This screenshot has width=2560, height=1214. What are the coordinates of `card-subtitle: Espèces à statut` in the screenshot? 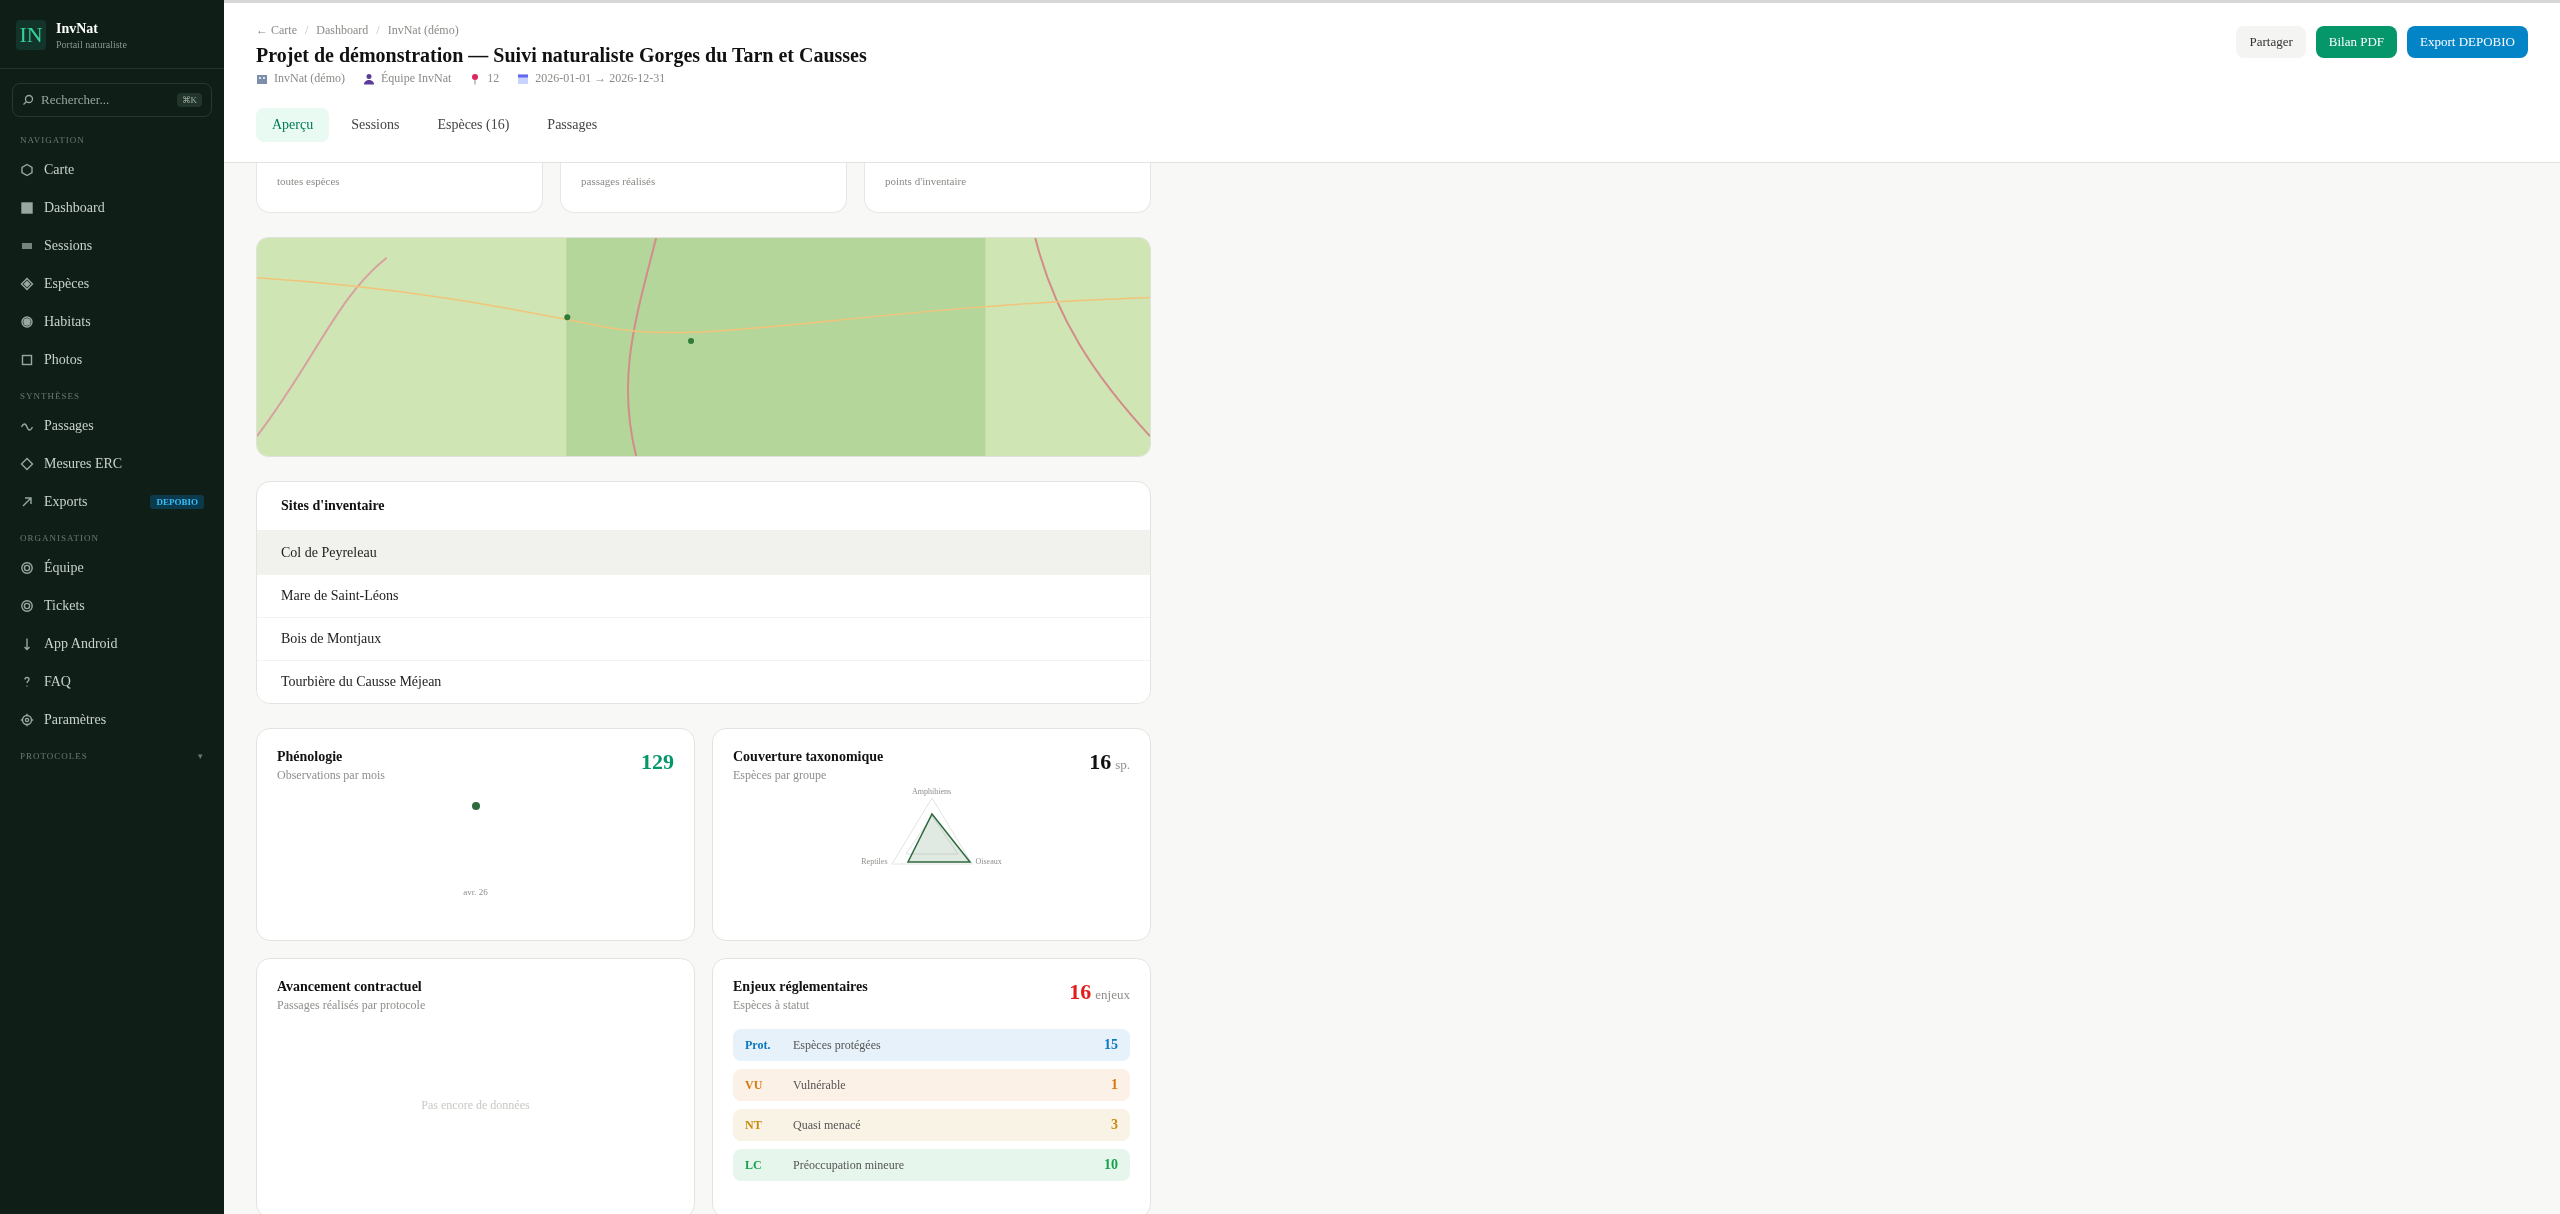 It's located at (771, 1005).